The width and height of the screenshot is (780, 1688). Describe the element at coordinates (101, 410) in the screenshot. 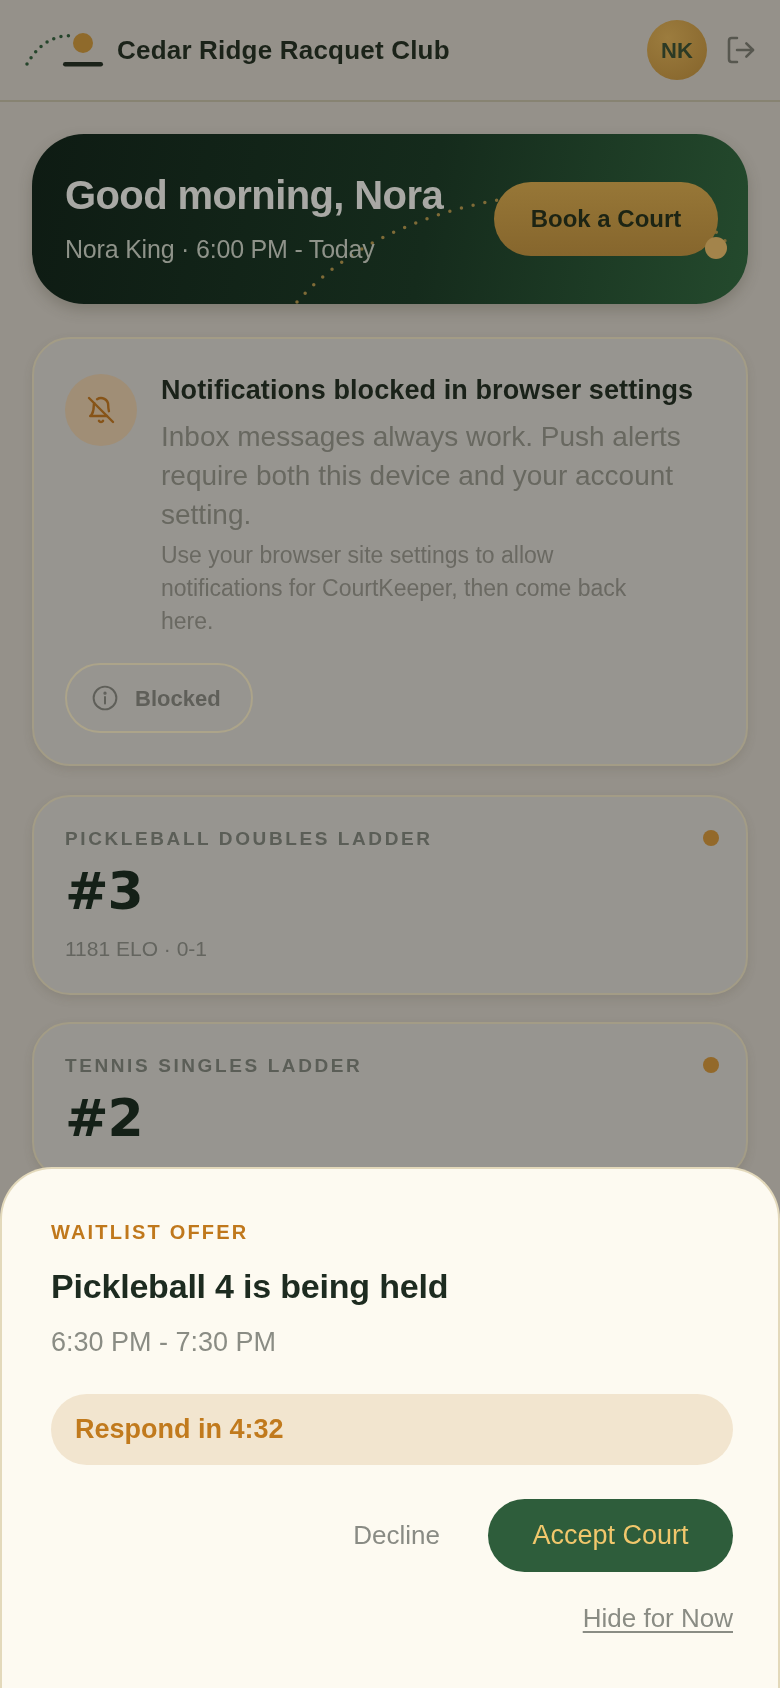

I see `bell-off-icon` at that location.